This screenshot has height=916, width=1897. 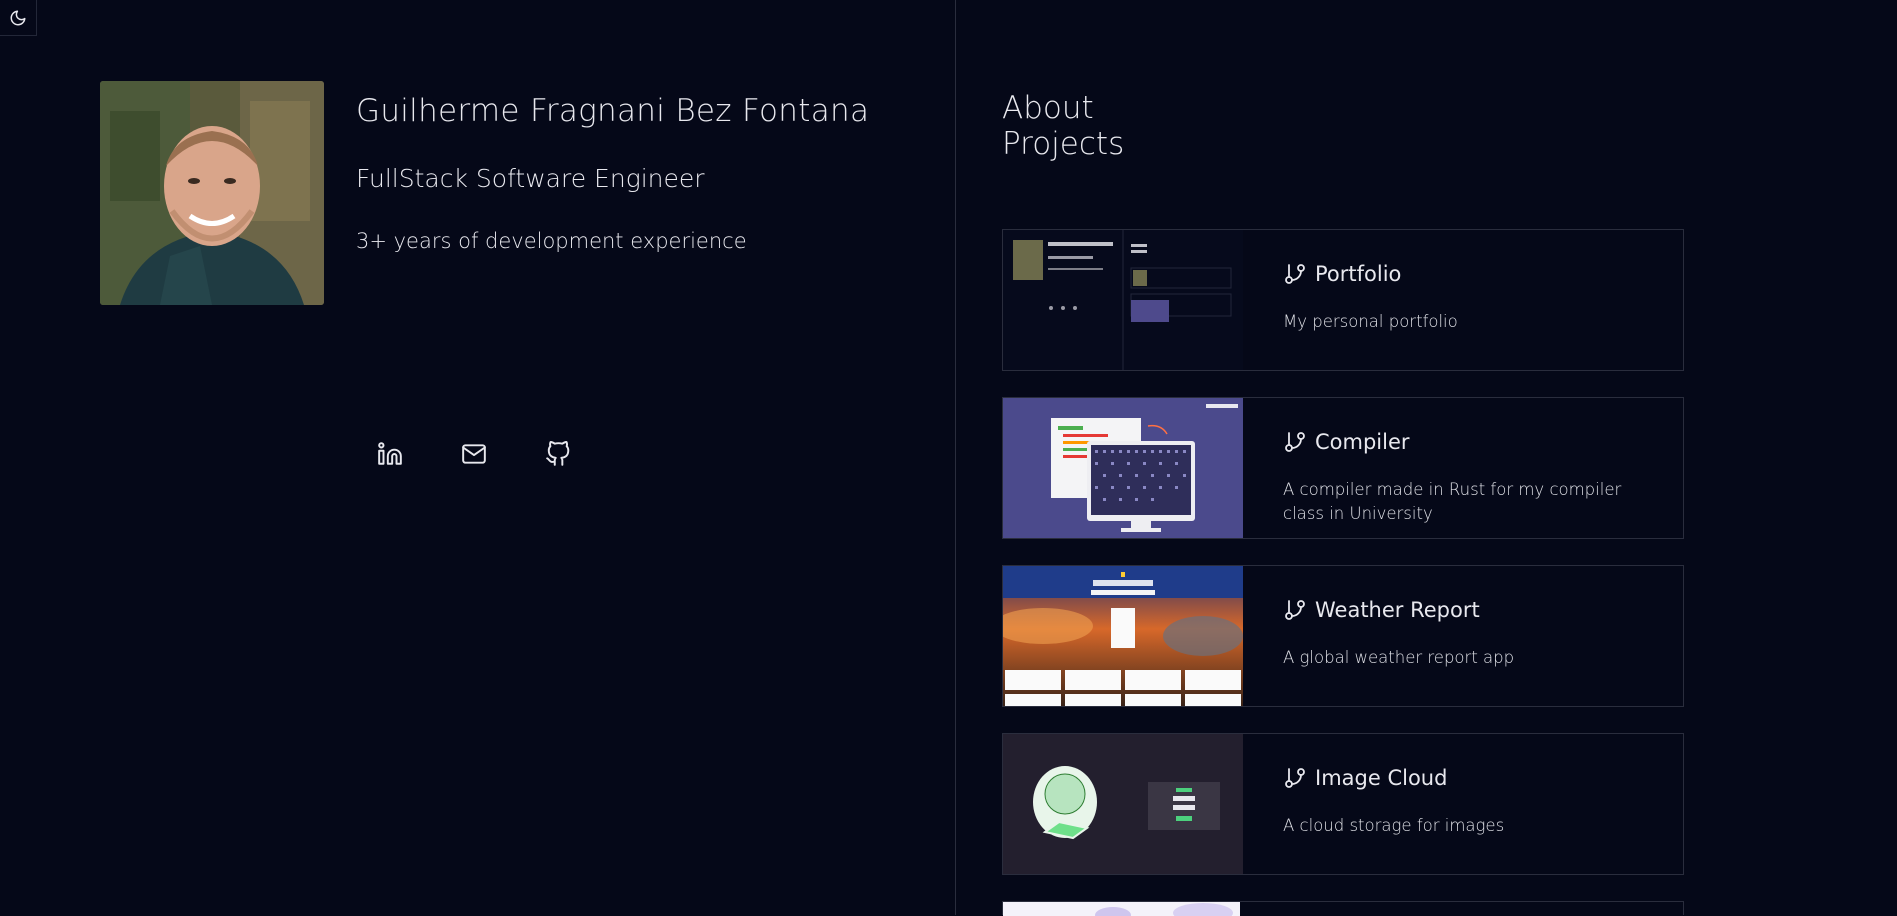 What do you see at coordinates (1343, 300) in the screenshot?
I see `project-card-portfolio: Portfolio My personal portfolio` at bounding box center [1343, 300].